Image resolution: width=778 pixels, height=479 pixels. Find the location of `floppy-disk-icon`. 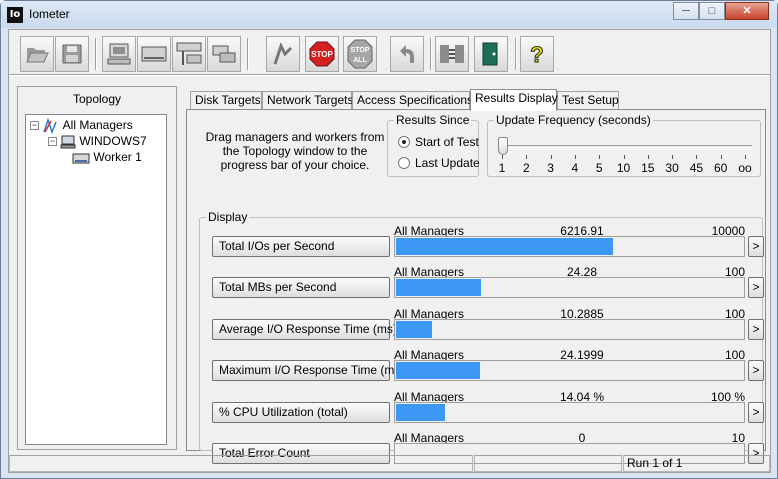

floppy-disk-icon is located at coordinates (72, 54).